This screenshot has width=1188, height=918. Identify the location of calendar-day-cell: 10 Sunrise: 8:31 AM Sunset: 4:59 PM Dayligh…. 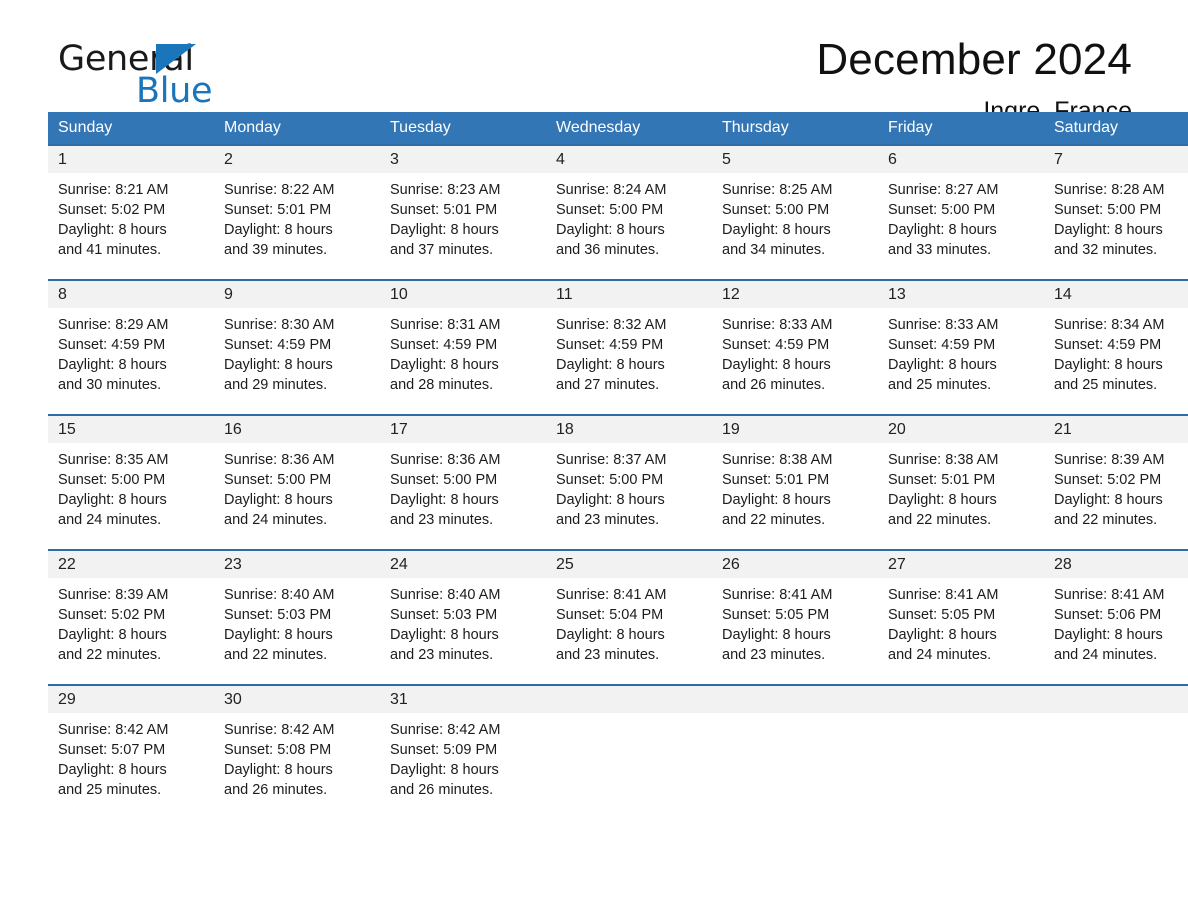
(463, 347).